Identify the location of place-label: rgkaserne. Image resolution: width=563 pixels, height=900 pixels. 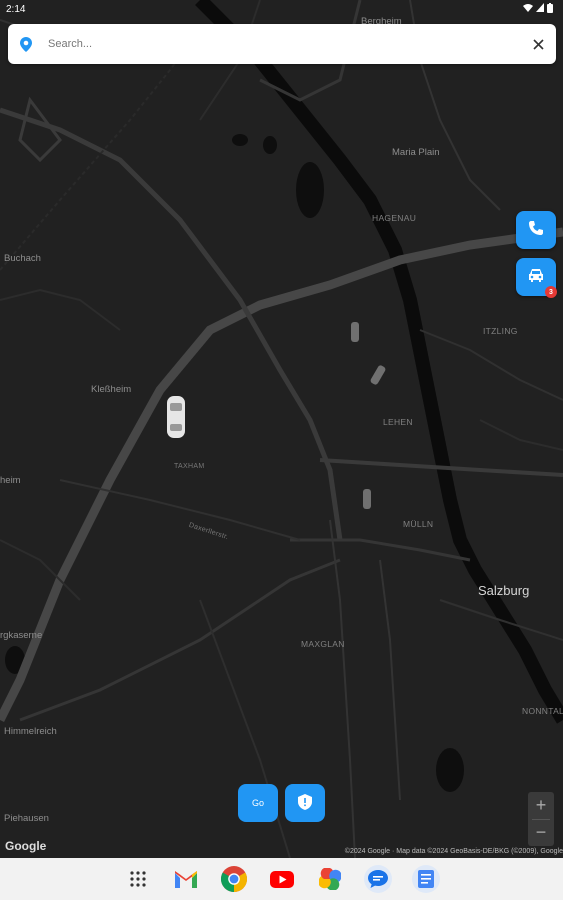
(21, 635).